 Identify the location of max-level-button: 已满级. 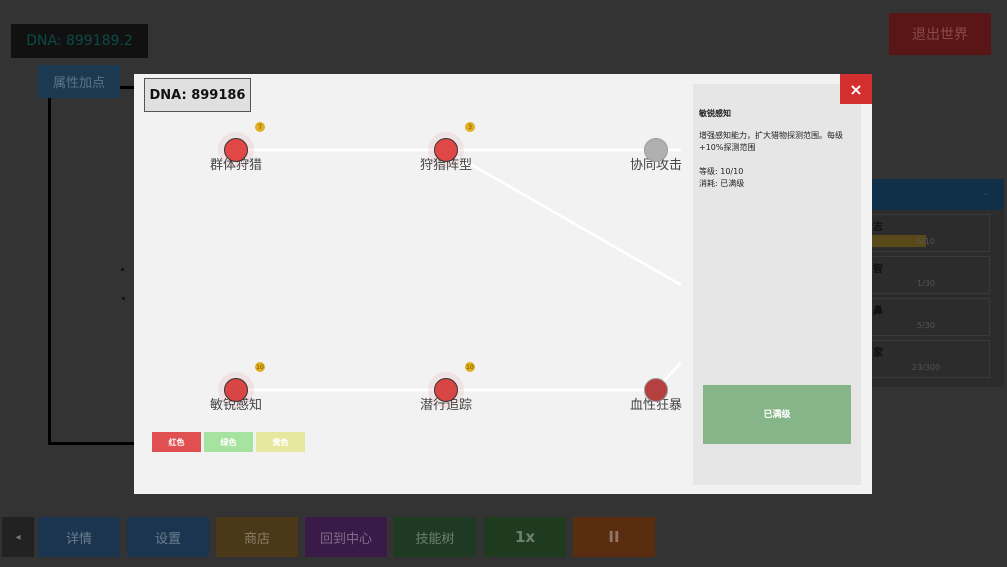
(777, 414).